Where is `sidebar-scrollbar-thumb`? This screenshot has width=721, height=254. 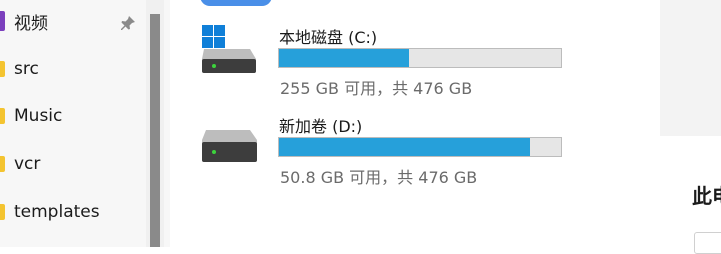 sidebar-scrollbar-thumb is located at coordinates (155, 130).